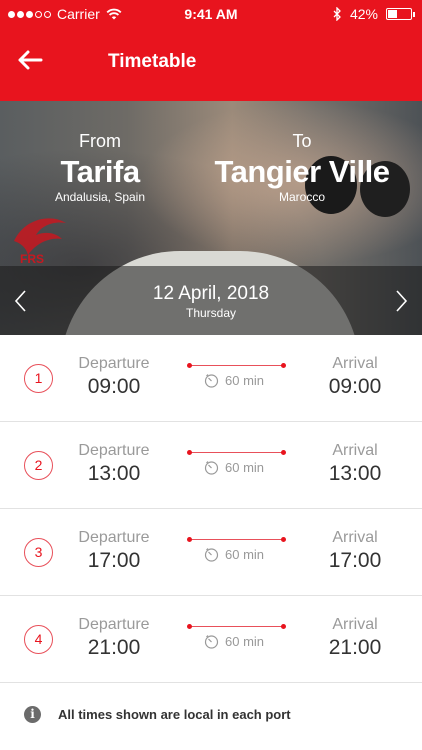 This screenshot has width=422, height=750. I want to click on destination-block: To Tangier Ville Marocco, so click(302, 167).